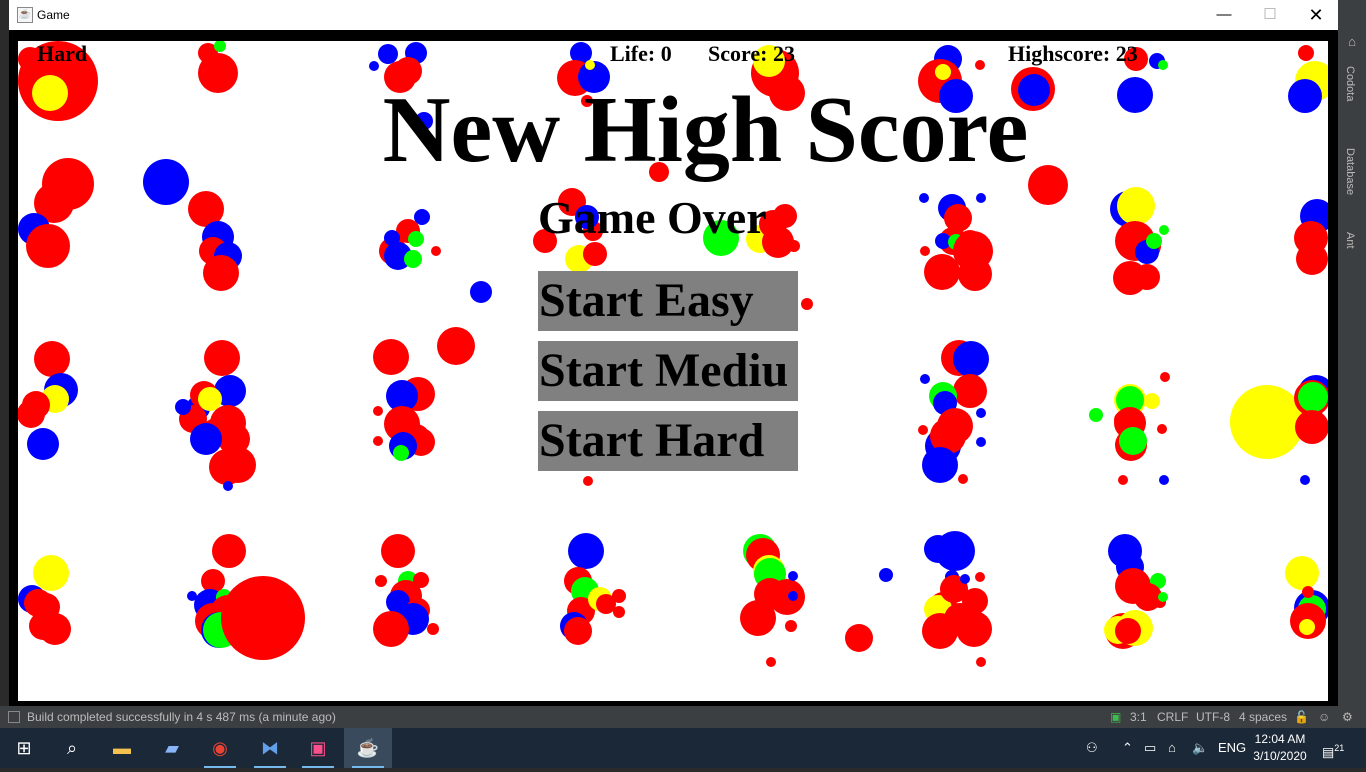 The image size is (1366, 772). Describe the element at coordinates (1333, 748) in the screenshot. I see `action-center-icon: ▤21` at that location.